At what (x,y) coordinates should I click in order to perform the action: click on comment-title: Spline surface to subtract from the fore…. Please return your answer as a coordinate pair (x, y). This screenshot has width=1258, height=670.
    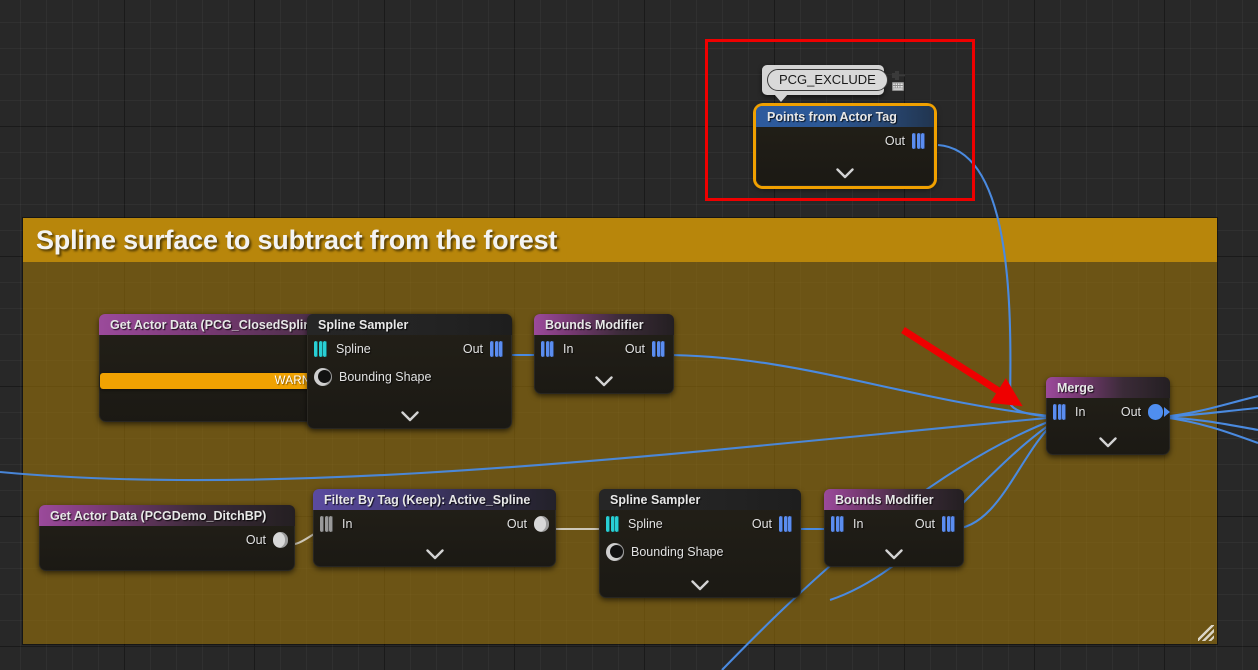
    Looking at the image, I should click on (297, 239).